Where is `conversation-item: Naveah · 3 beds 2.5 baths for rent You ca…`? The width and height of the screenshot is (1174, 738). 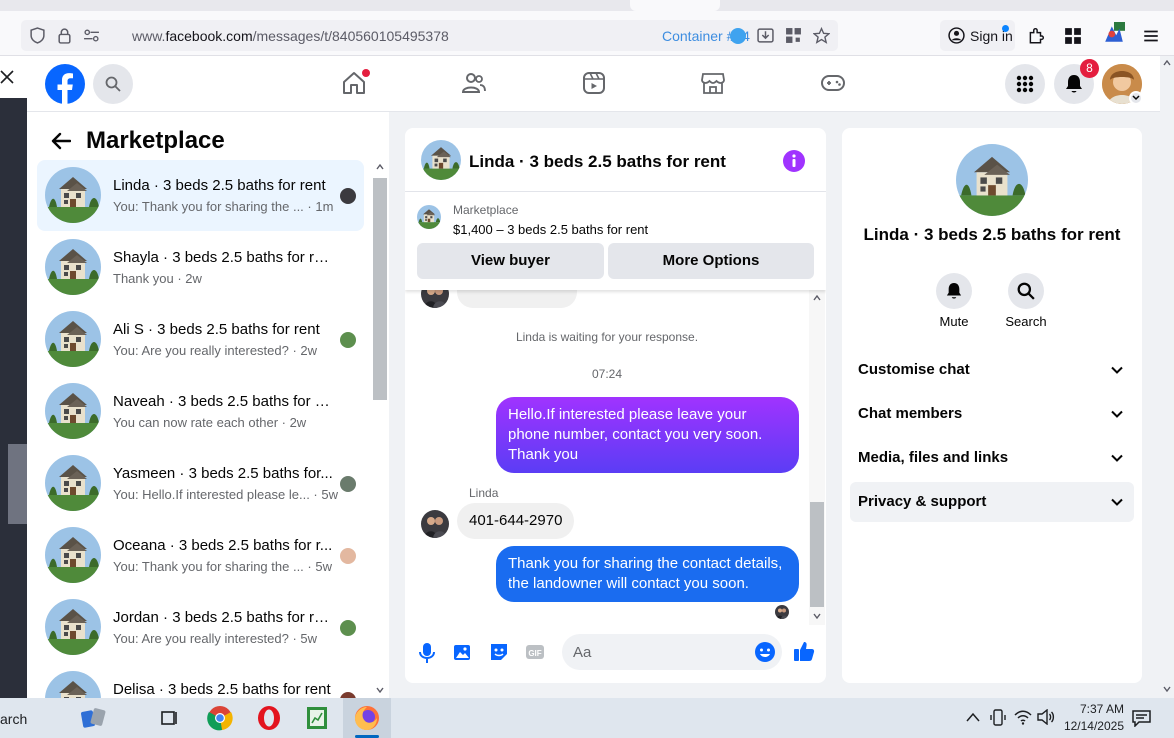
conversation-item: Naveah · 3 beds 2.5 baths for rent You ca… is located at coordinates (200, 411).